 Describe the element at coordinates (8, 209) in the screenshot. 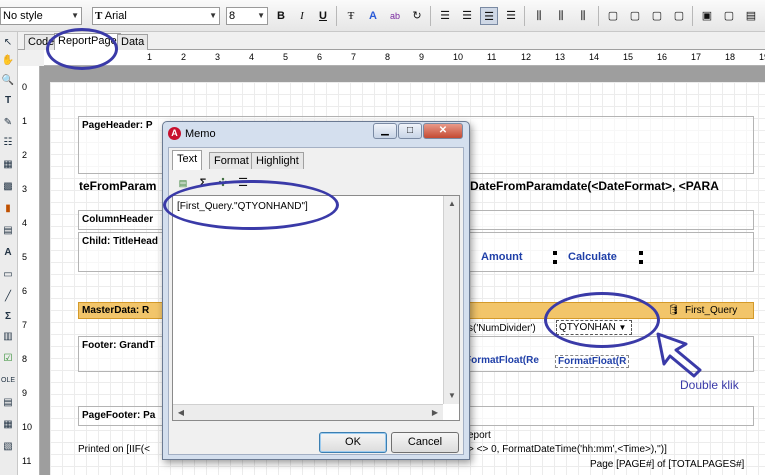

I see `chart-icon: ▮` at that location.